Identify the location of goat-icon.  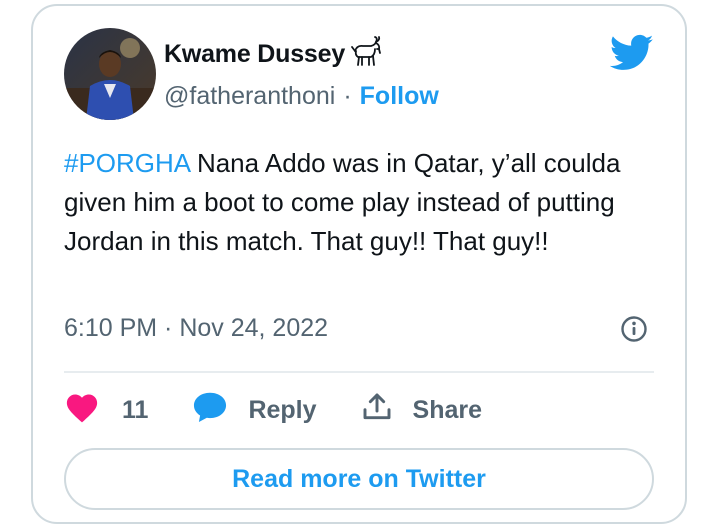
(366, 52).